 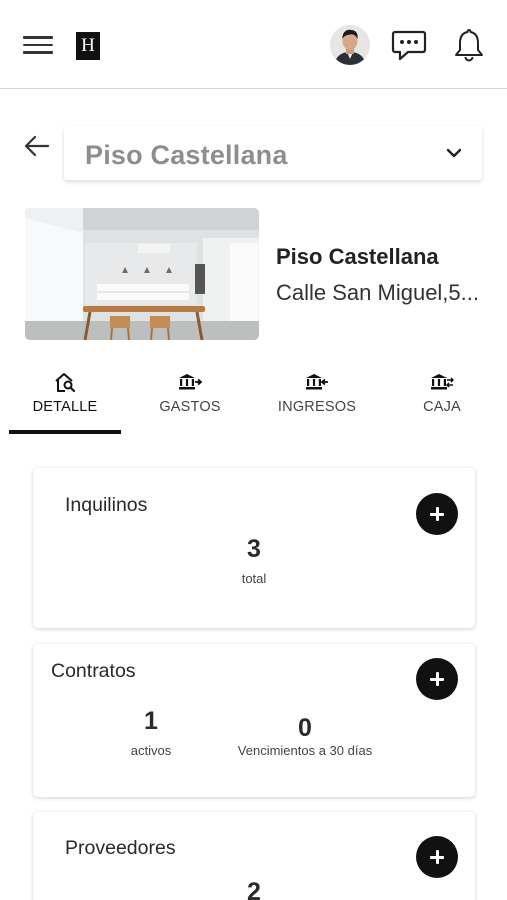 What do you see at coordinates (317, 382) in the screenshot?
I see `bank-arrow-in-icon` at bounding box center [317, 382].